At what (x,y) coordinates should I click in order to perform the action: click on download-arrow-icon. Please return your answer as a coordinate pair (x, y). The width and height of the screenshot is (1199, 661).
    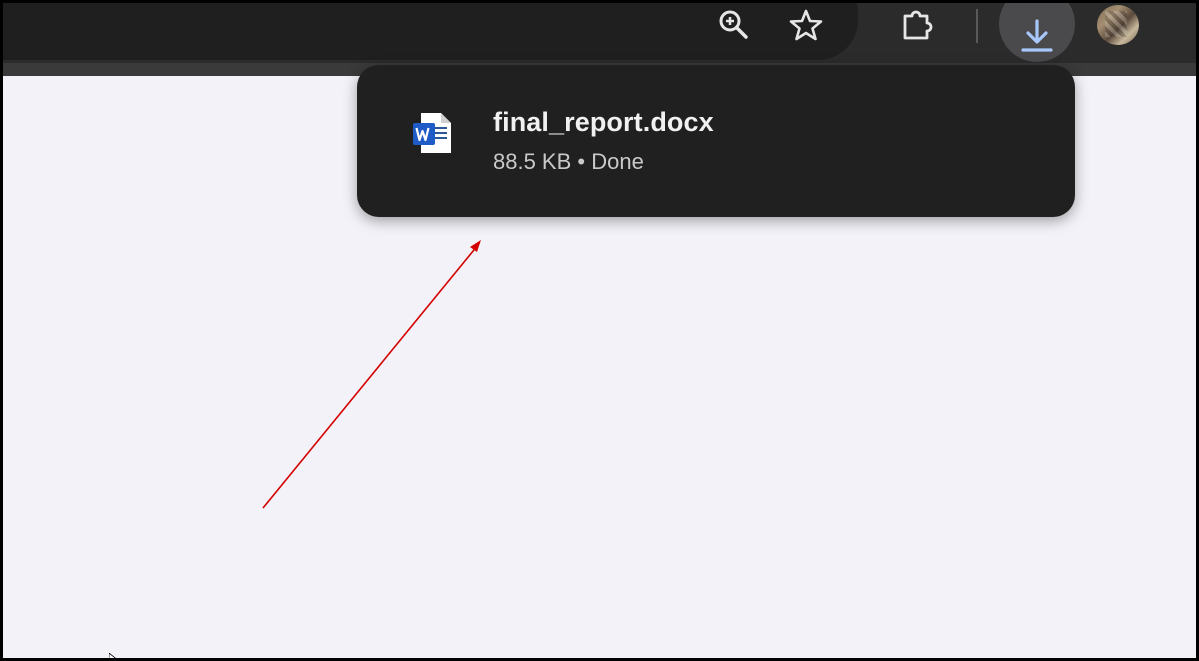
    Looking at the image, I should click on (1037, 35).